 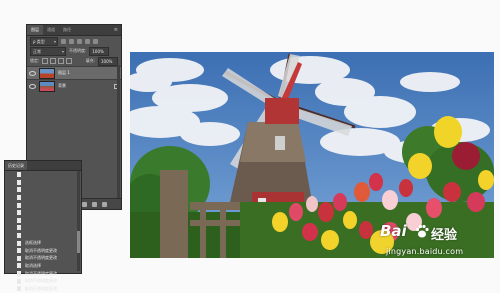 I want to click on tab-layers: 图层, so click(x=35, y=30).